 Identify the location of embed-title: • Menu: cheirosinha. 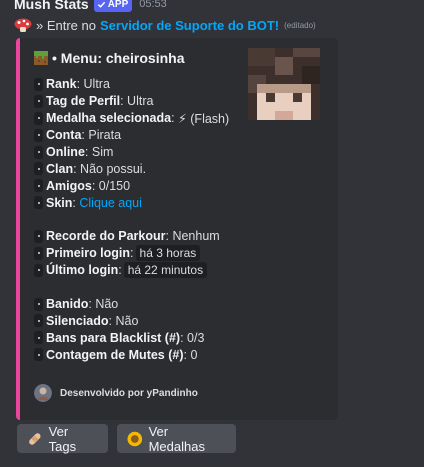
(109, 58).